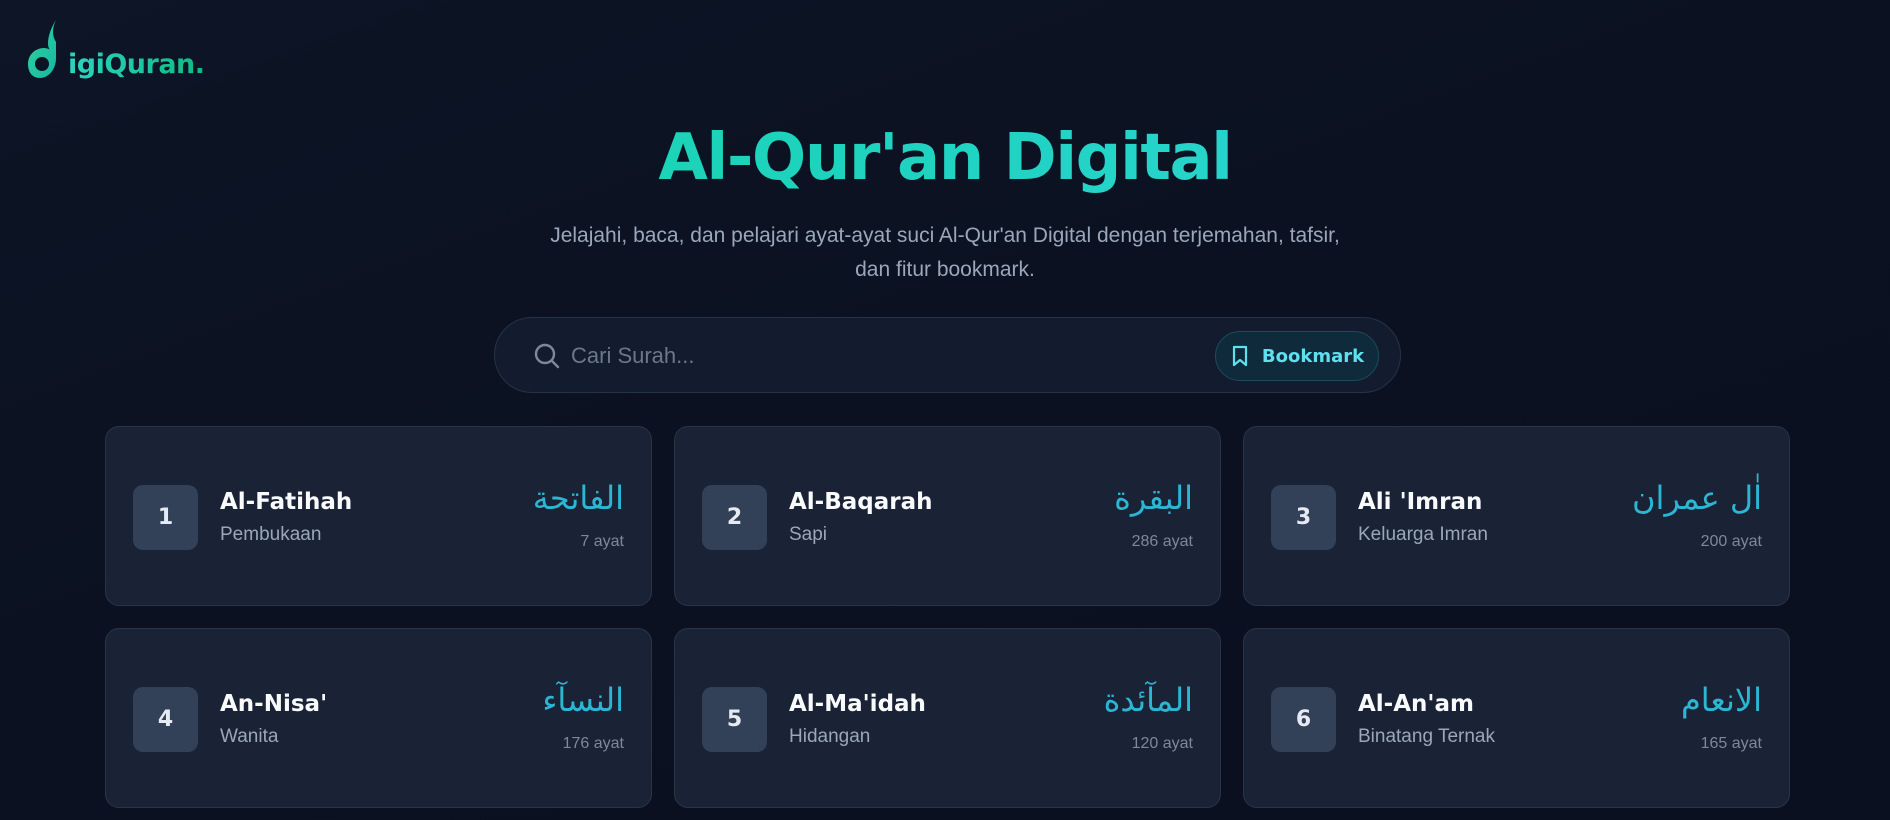 Image resolution: width=1890 pixels, height=820 pixels. What do you see at coordinates (602, 541) in the screenshot?
I see `surah-ayat-count: 7 ayat` at bounding box center [602, 541].